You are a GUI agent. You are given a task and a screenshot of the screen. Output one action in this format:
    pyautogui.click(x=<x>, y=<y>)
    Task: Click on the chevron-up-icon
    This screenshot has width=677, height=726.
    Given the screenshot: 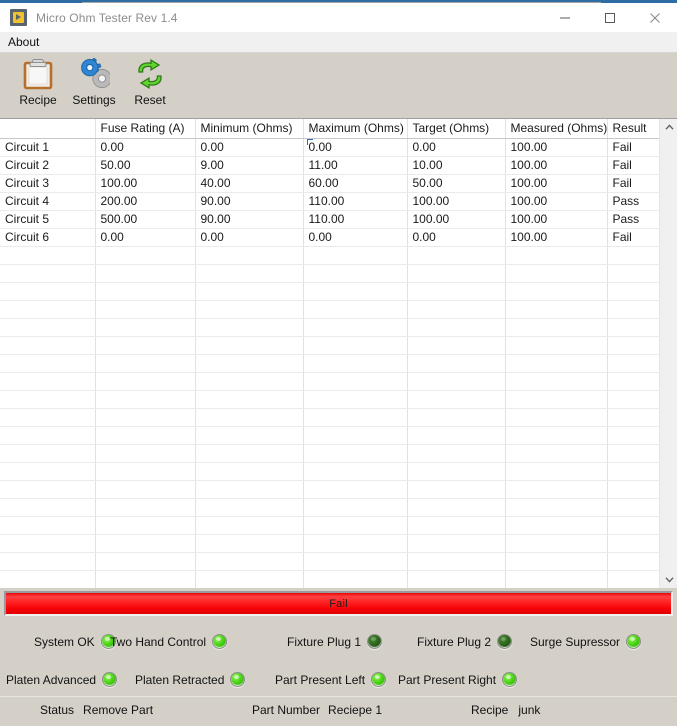 What is the action you would take?
    pyautogui.click(x=668, y=127)
    